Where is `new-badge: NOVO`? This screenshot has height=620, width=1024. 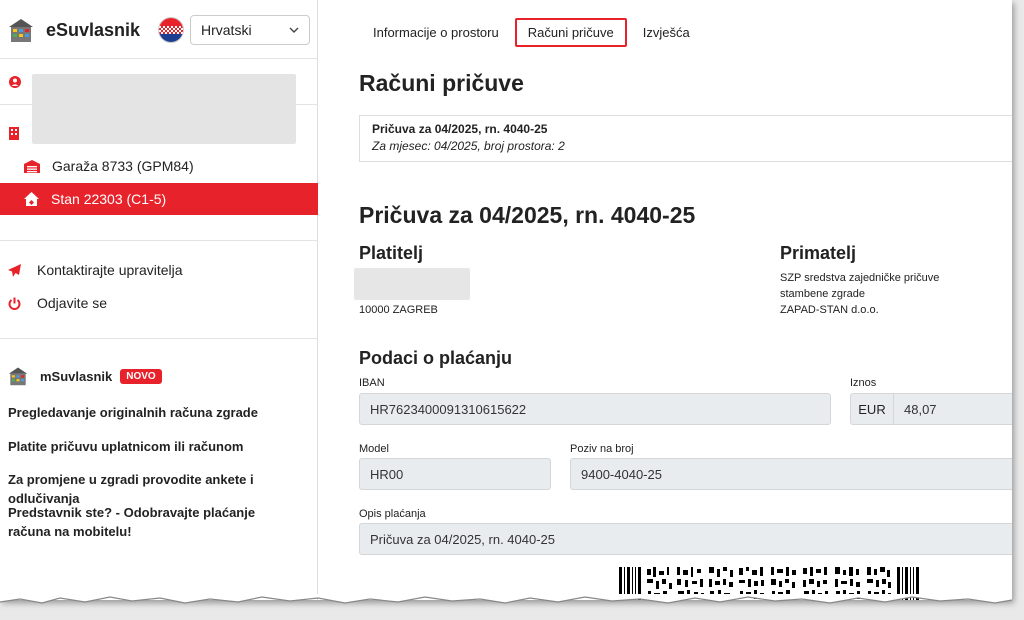
new-badge: NOVO is located at coordinates (141, 376).